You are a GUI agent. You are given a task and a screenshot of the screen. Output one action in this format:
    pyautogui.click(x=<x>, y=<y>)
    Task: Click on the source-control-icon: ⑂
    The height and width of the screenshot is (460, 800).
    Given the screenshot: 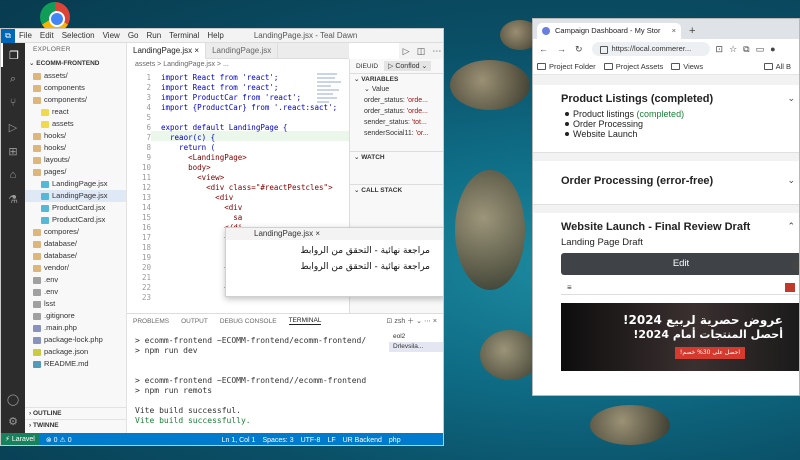 What is the action you would take?
    pyautogui.click(x=13, y=103)
    